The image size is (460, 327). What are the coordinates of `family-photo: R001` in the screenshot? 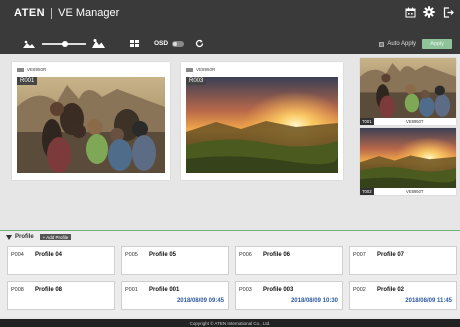 It's located at (91, 125).